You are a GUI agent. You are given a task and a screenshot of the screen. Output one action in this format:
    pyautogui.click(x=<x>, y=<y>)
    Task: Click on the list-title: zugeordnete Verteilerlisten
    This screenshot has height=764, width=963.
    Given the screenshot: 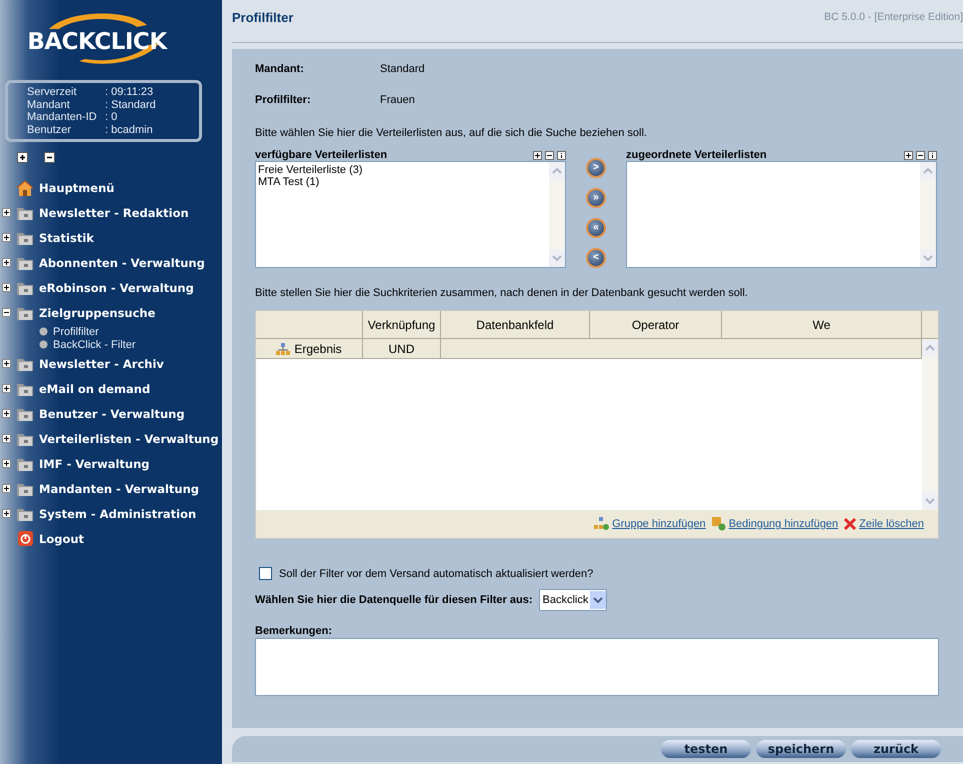 What is the action you would take?
    pyautogui.click(x=696, y=155)
    